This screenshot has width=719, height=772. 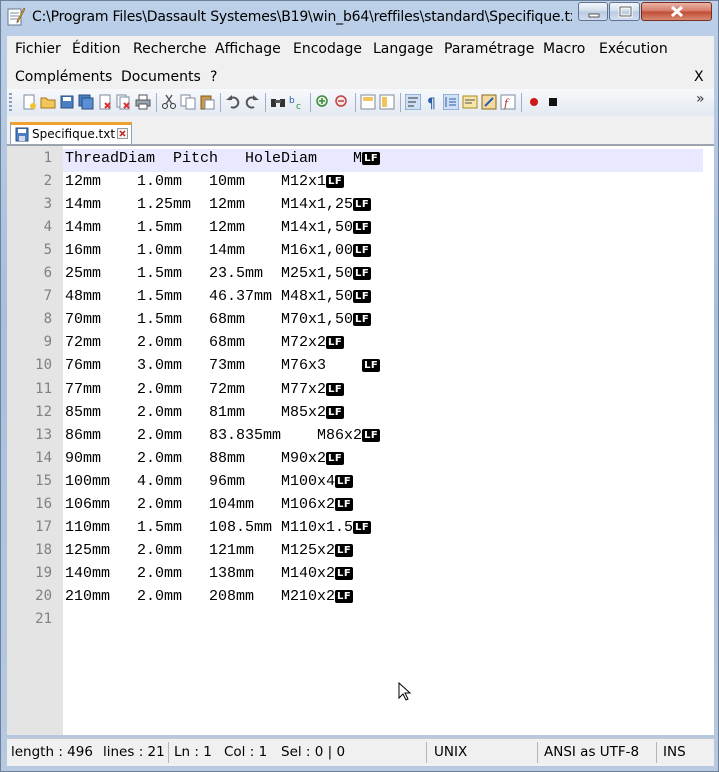 I want to click on menu-parametrage: Paramétrage, so click(x=489, y=49).